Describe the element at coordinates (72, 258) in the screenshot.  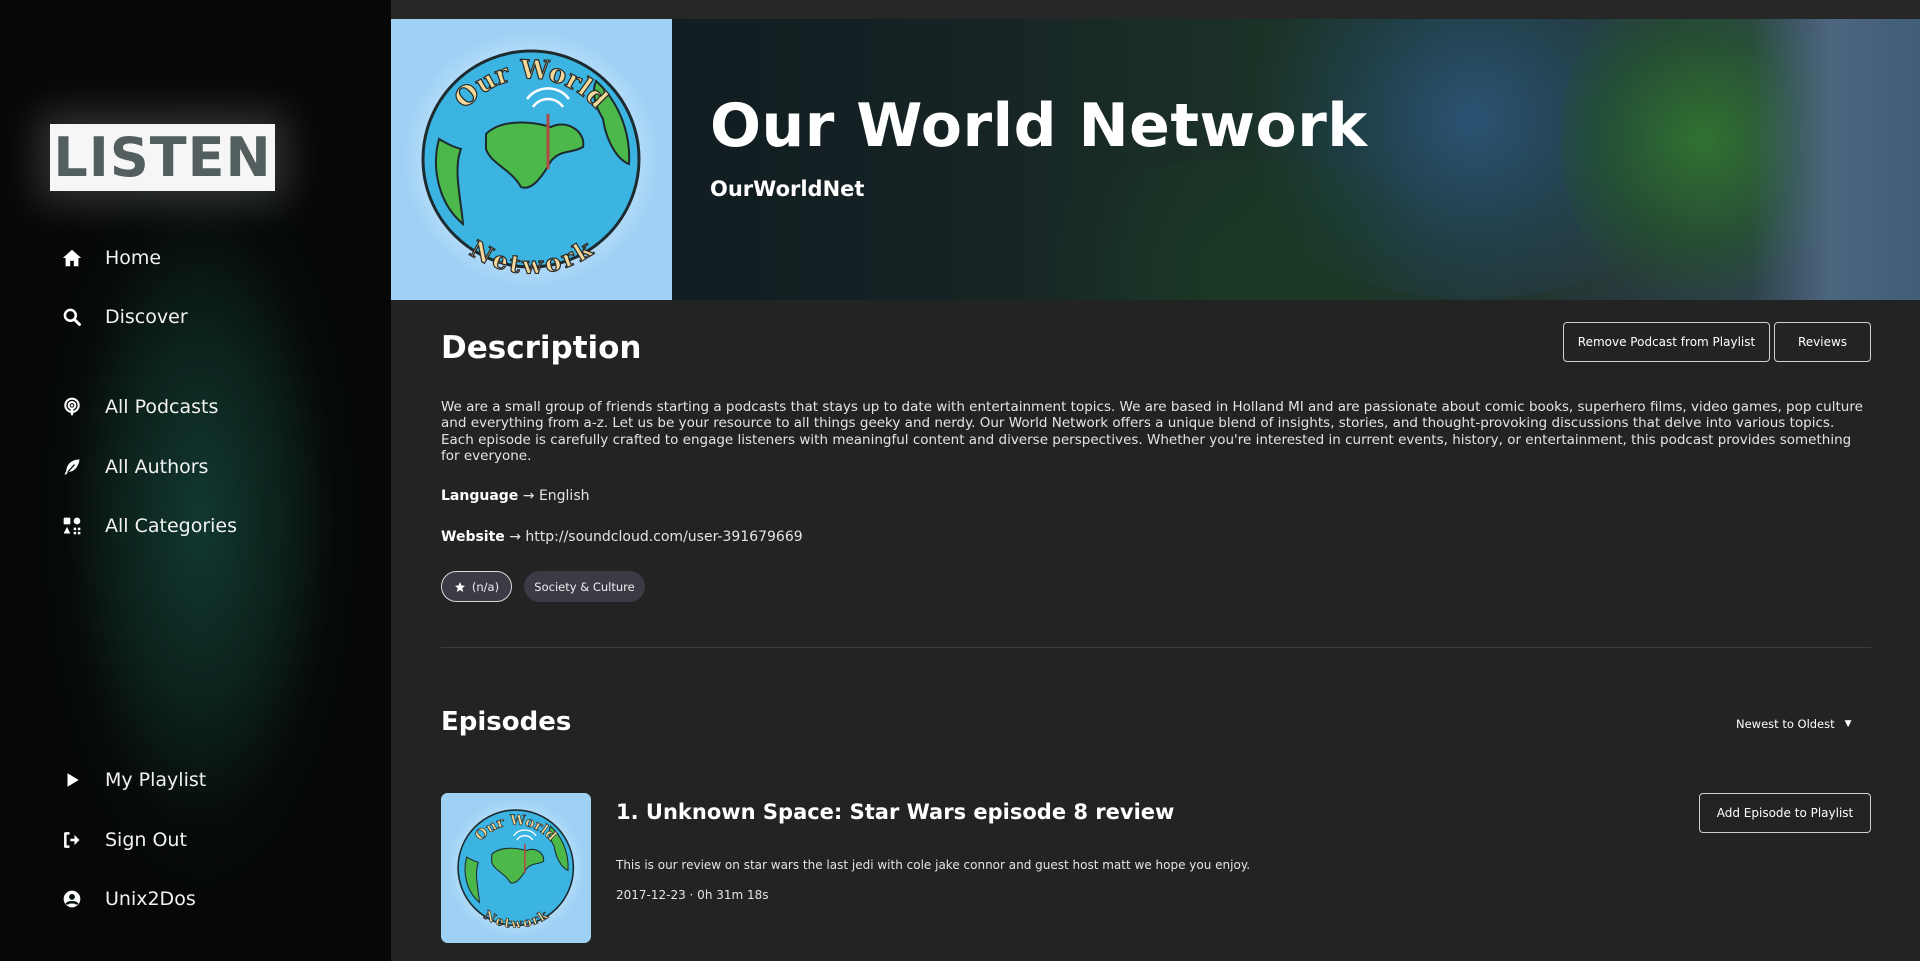
I see `home-icon` at that location.